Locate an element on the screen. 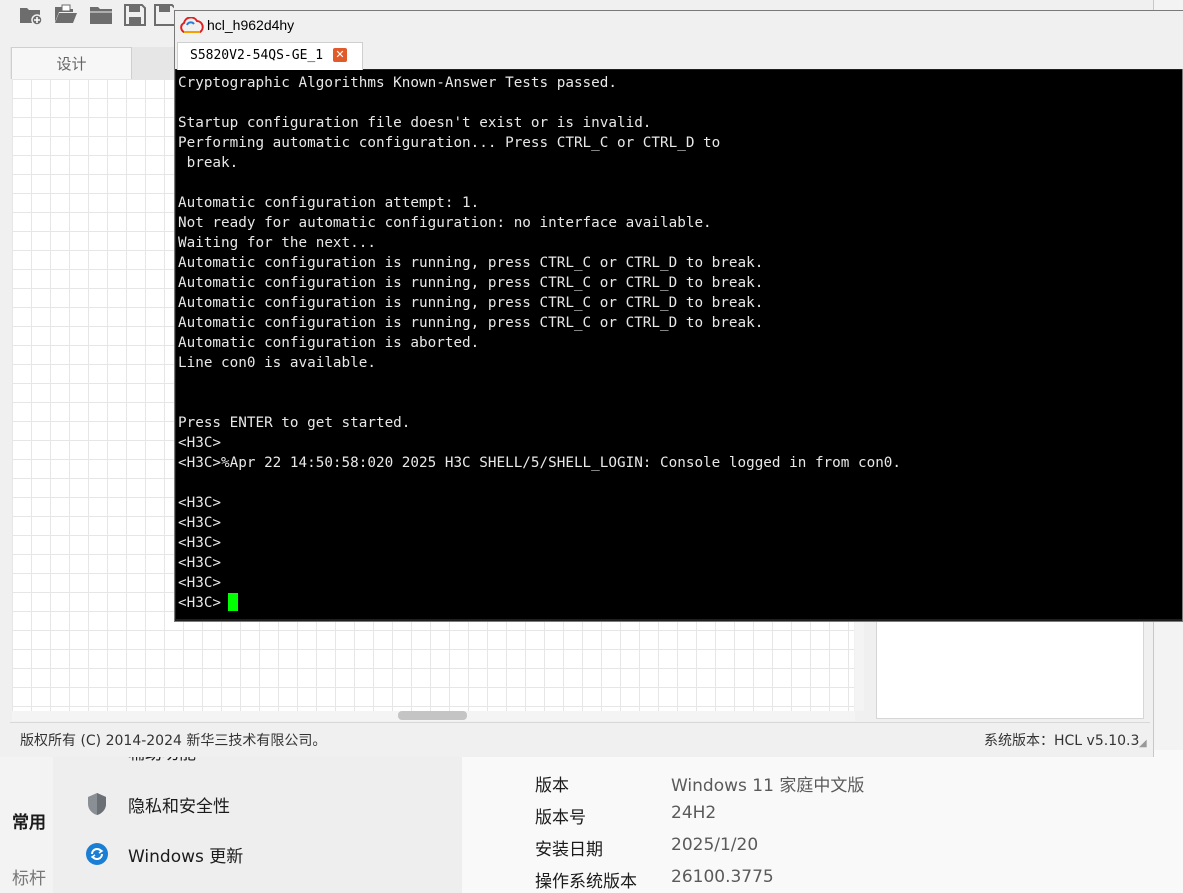 Image resolution: width=1183 pixels, height=893 pixels. spec-label-os-build: 操作系统版本 is located at coordinates (586, 882).